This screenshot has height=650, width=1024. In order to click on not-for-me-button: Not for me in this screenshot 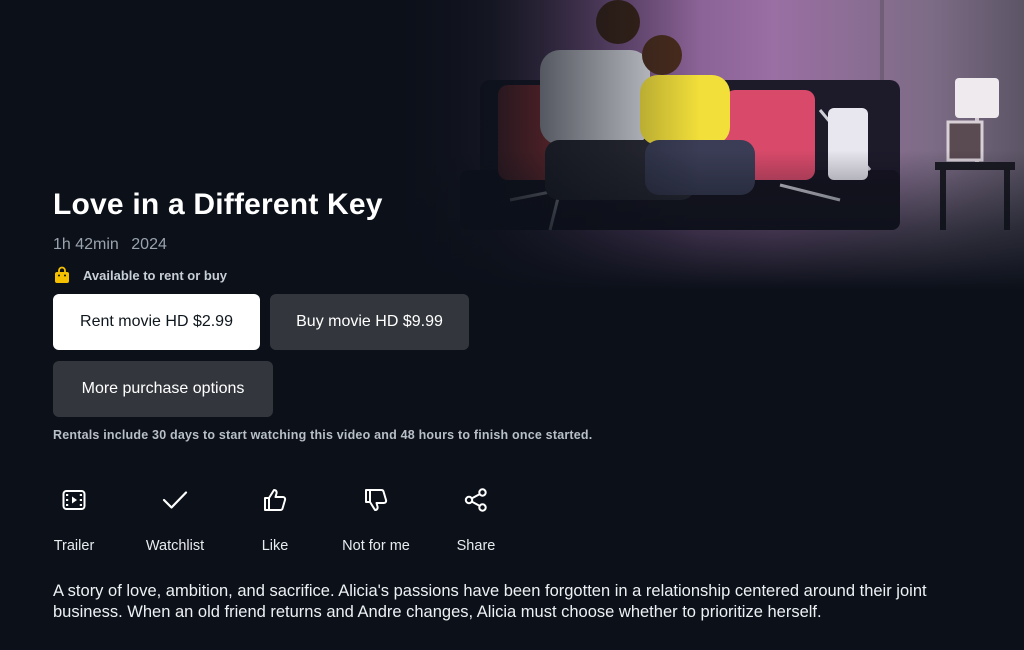, I will do `click(376, 519)`.